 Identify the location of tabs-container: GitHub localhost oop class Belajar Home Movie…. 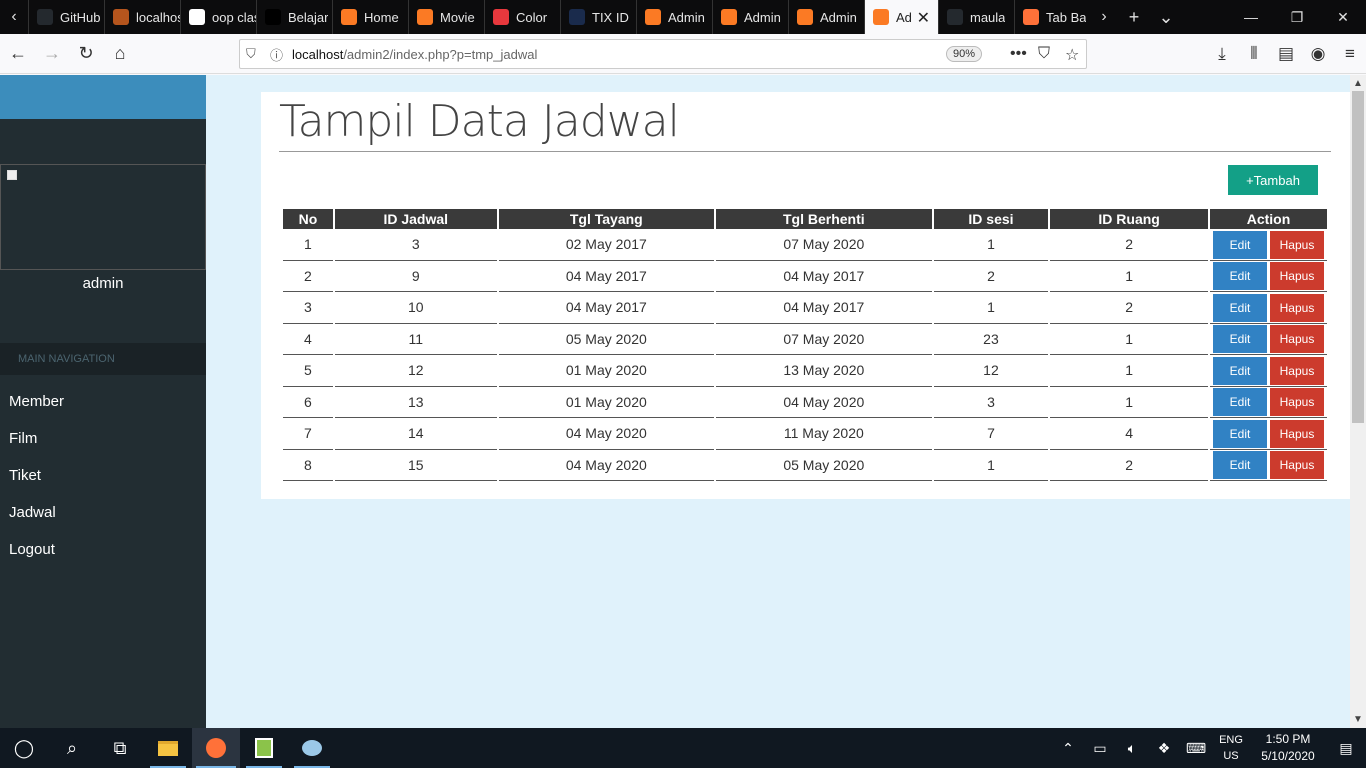
(559, 17).